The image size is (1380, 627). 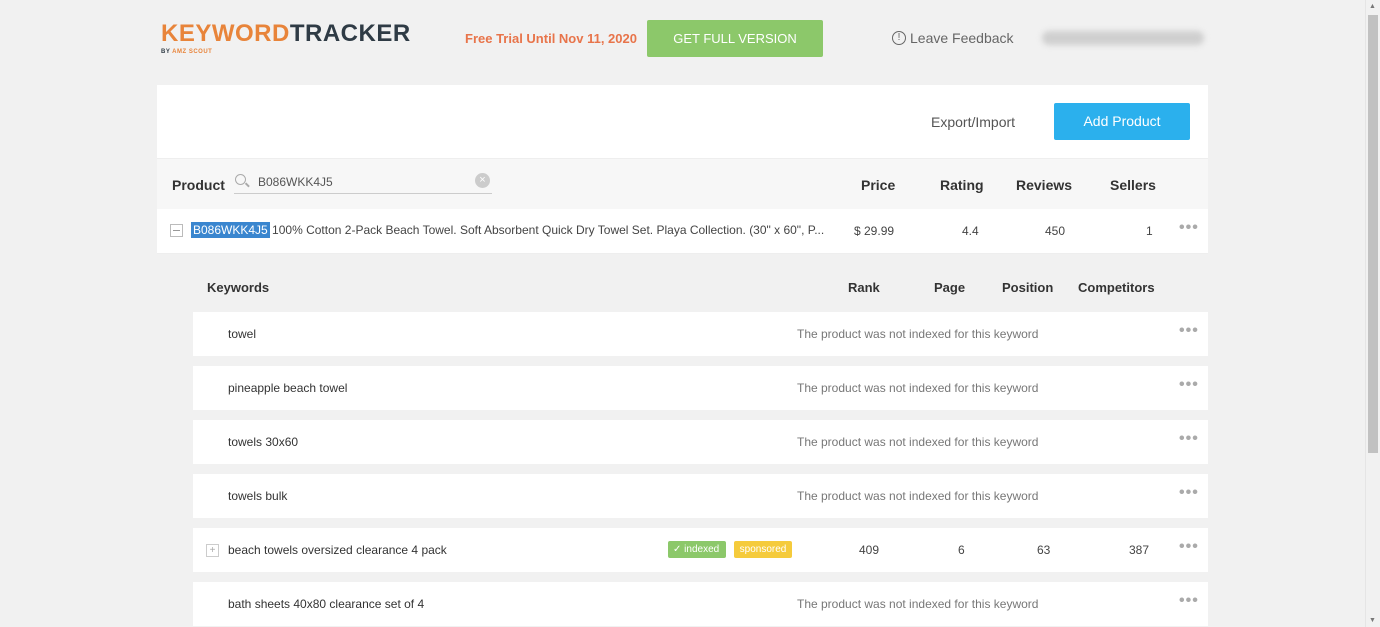 I want to click on product-price: $ 29.99, so click(x=874, y=231).